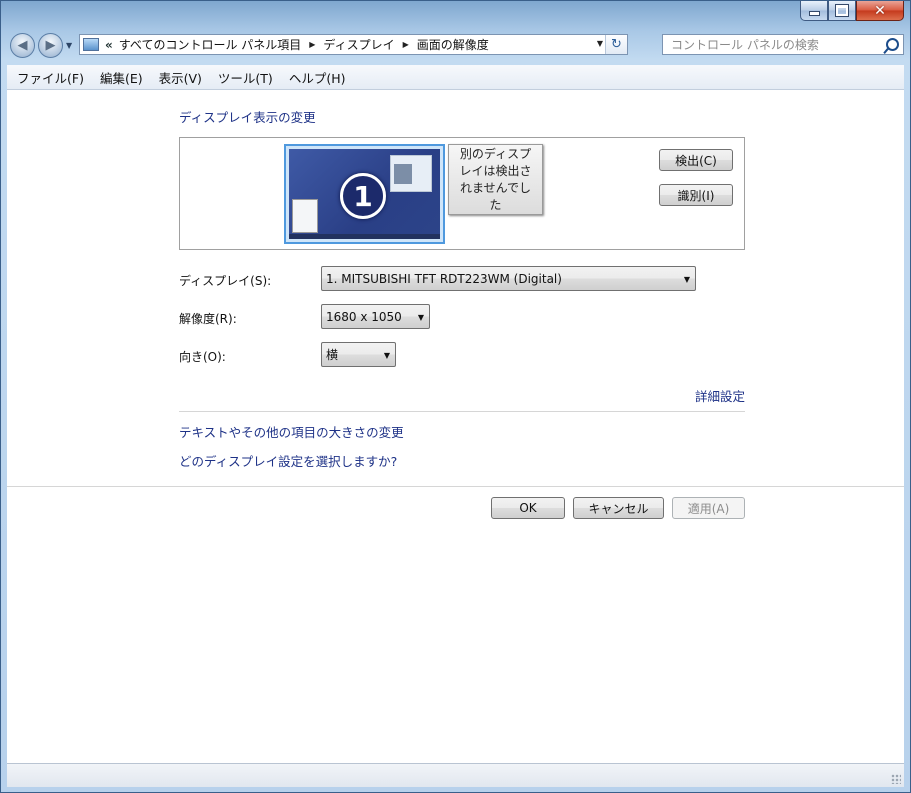 The height and width of the screenshot is (793, 911). What do you see at coordinates (208, 319) in the screenshot?
I see `resolution-label: 解像度(R):` at bounding box center [208, 319].